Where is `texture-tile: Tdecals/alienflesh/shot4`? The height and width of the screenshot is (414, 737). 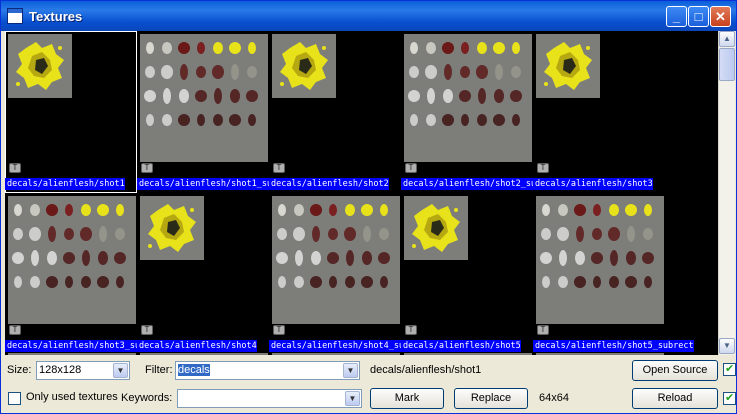 texture-tile: Tdecals/alienflesh/shot4 is located at coordinates (203, 274).